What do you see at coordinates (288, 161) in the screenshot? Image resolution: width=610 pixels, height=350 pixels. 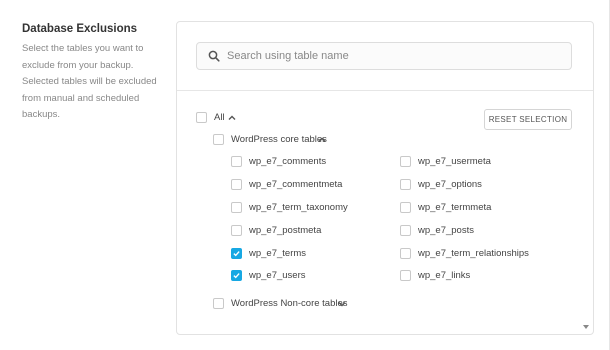 I see `table-label: wp_e7_comments` at bounding box center [288, 161].